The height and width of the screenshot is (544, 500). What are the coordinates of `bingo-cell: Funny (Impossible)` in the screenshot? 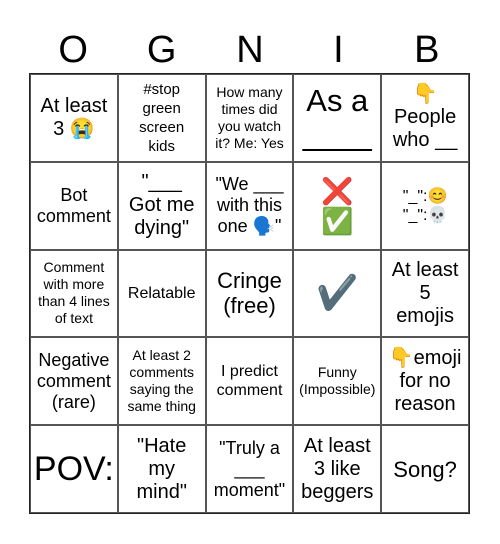 It's located at (337, 381).